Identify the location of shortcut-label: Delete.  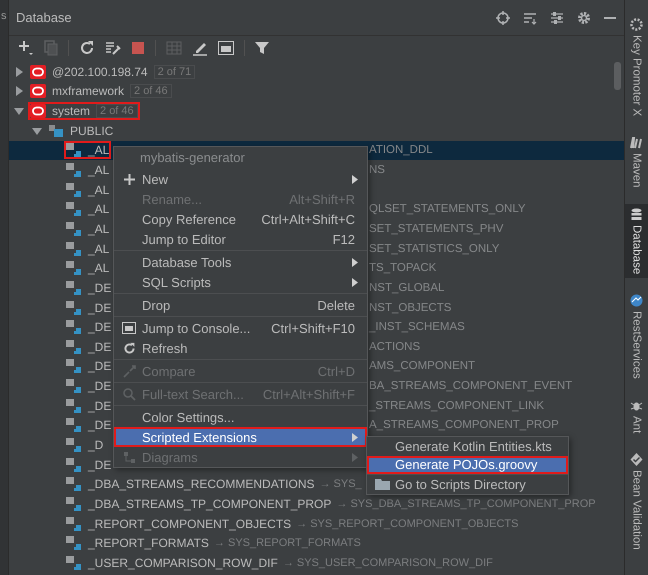
(336, 305).